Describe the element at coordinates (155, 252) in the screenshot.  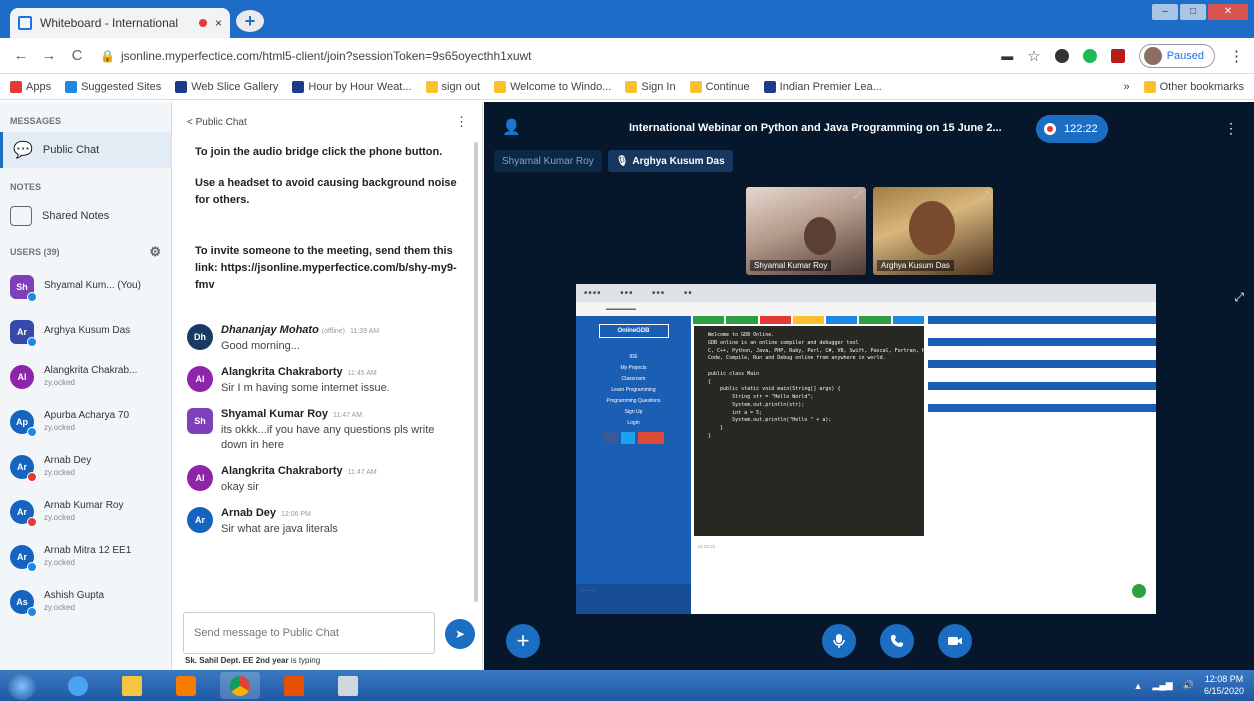
I see `settings-gear-icon: ⚙` at that location.